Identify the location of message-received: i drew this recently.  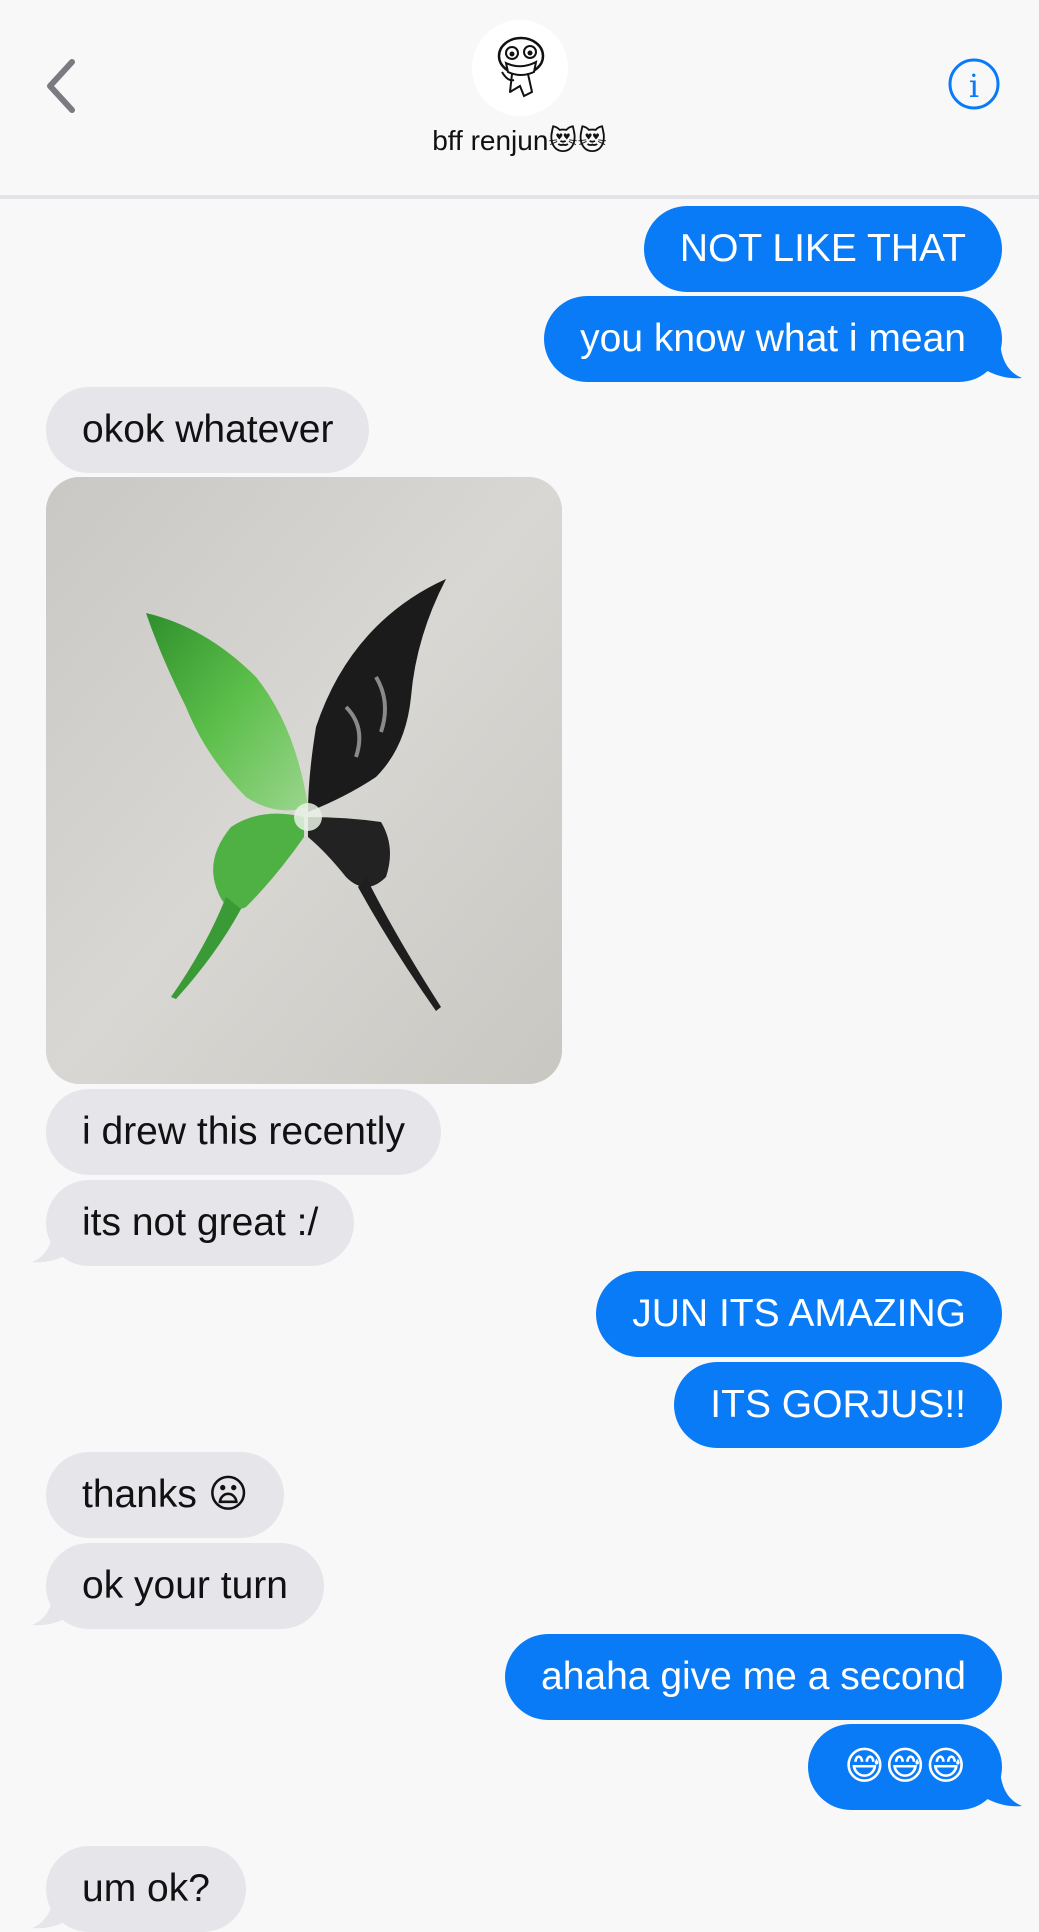
(243, 1132).